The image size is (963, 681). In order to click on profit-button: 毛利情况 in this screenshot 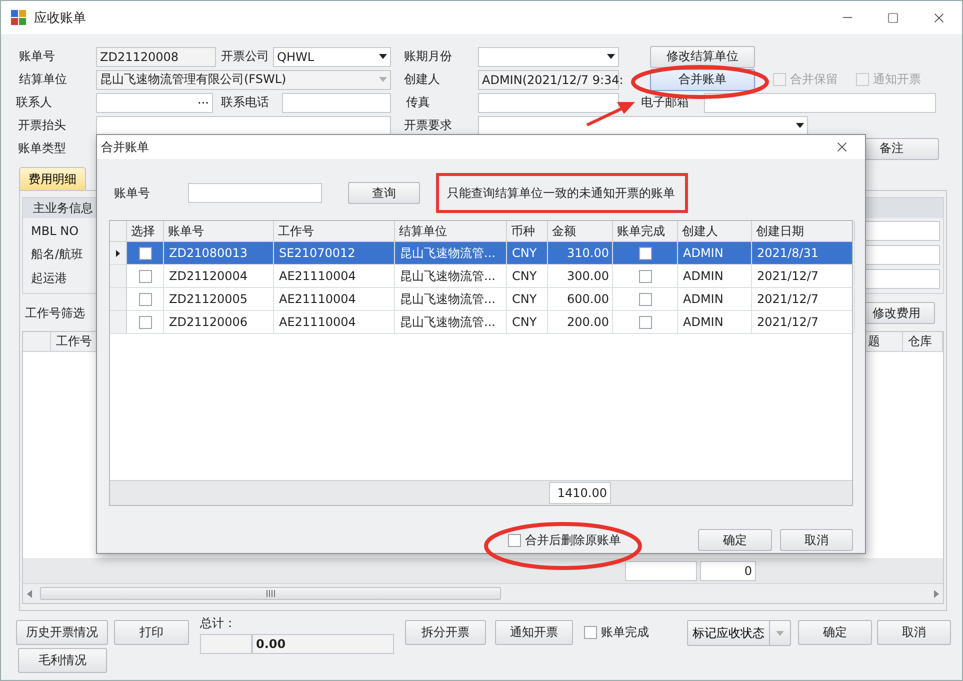, I will do `click(62, 660)`.